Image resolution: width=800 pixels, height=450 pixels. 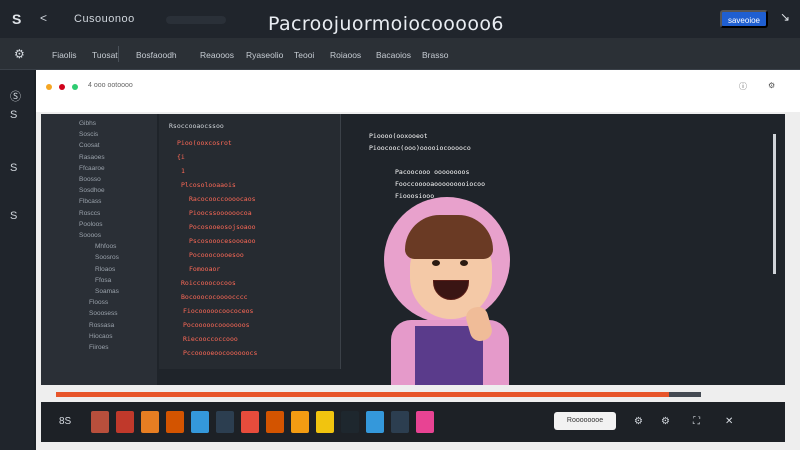 What do you see at coordinates (16, 19) in the screenshot?
I see `app-logo: S` at bounding box center [16, 19].